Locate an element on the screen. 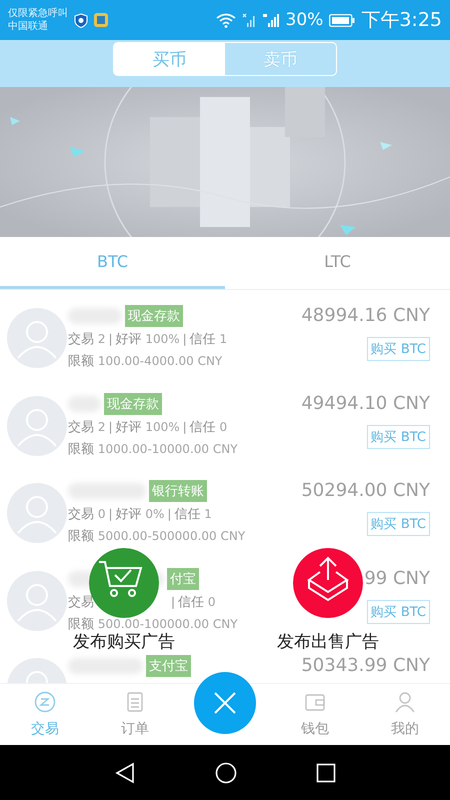 Image resolution: width=450 pixels, height=800 pixels. carrier-name: 中国联通 is located at coordinates (28, 26).